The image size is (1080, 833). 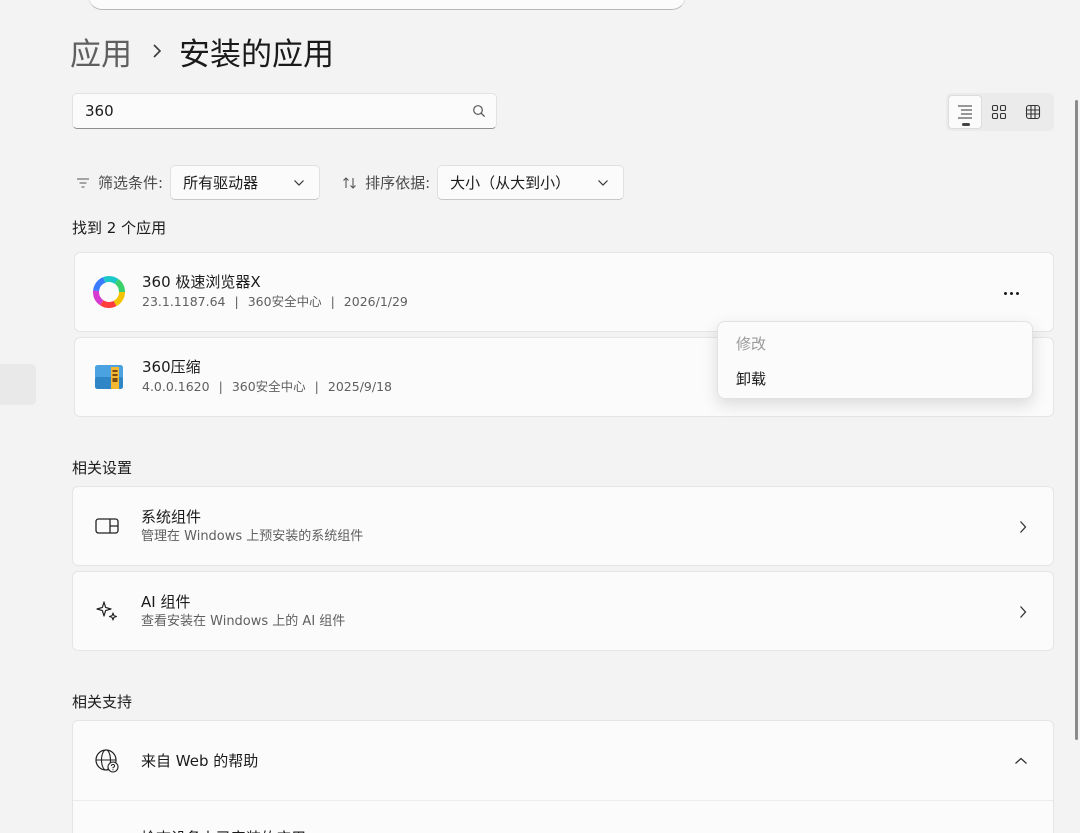 I want to click on app-meta: 4.0.0.1620 | 360安全中心 | 2025/9/18, so click(x=267, y=387).